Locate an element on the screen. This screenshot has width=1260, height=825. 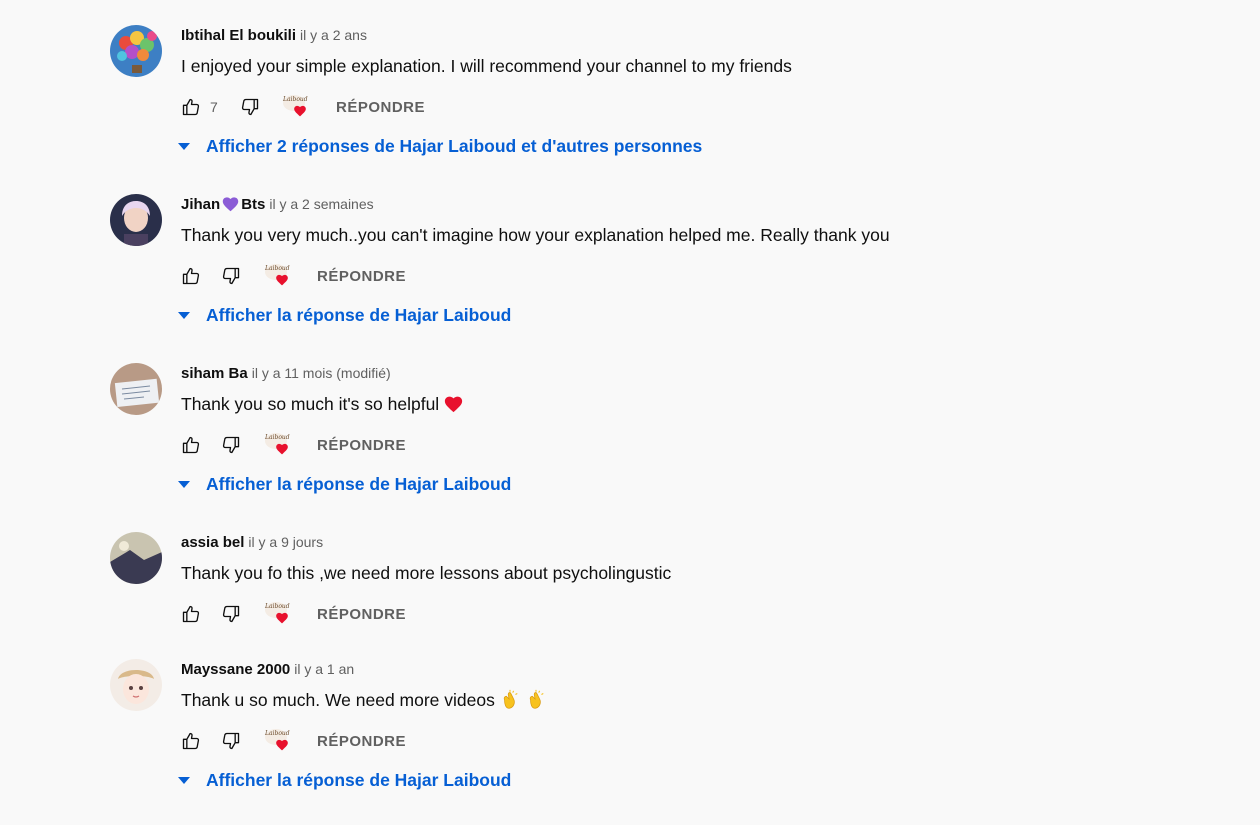
comment-toolbar: 7 Laiboud RÉPONDRE is located at coordinates (681, 107).